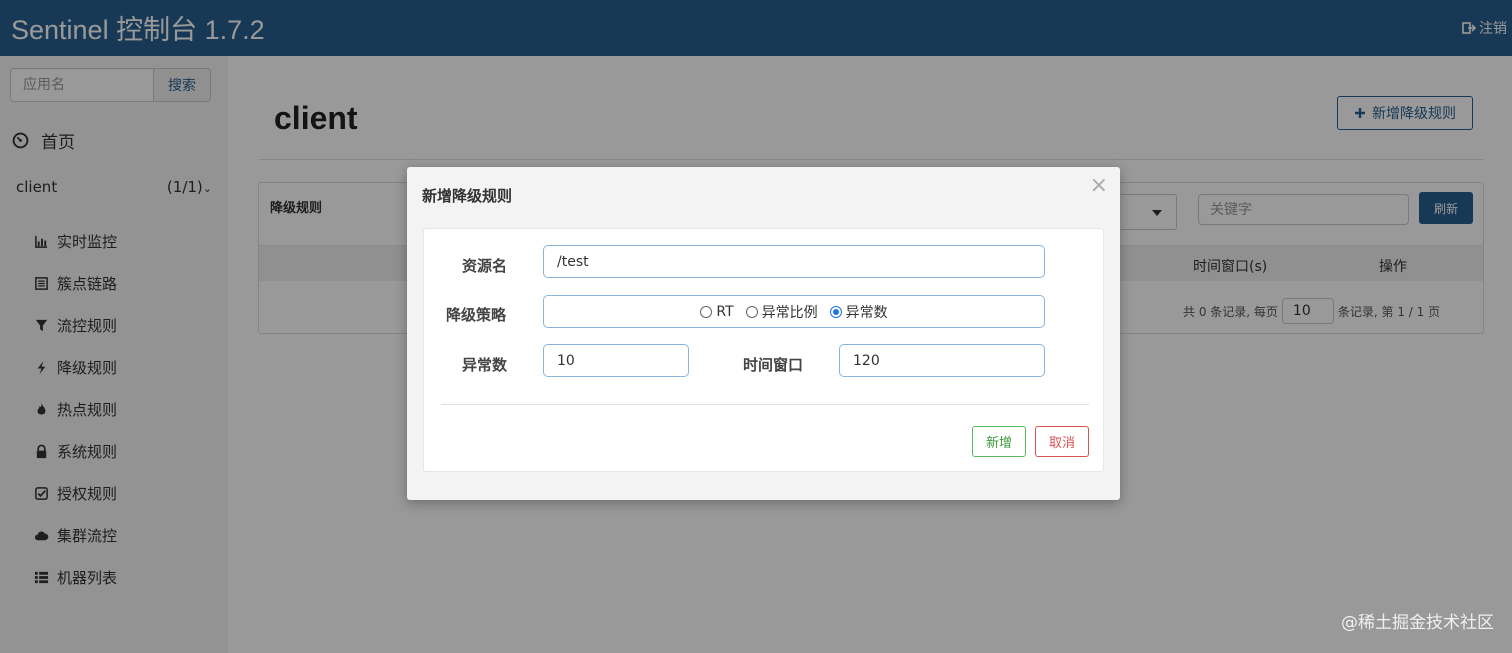  What do you see at coordinates (1417, 623) in the screenshot?
I see `watermark: @稀土掘金技术社区` at bounding box center [1417, 623].